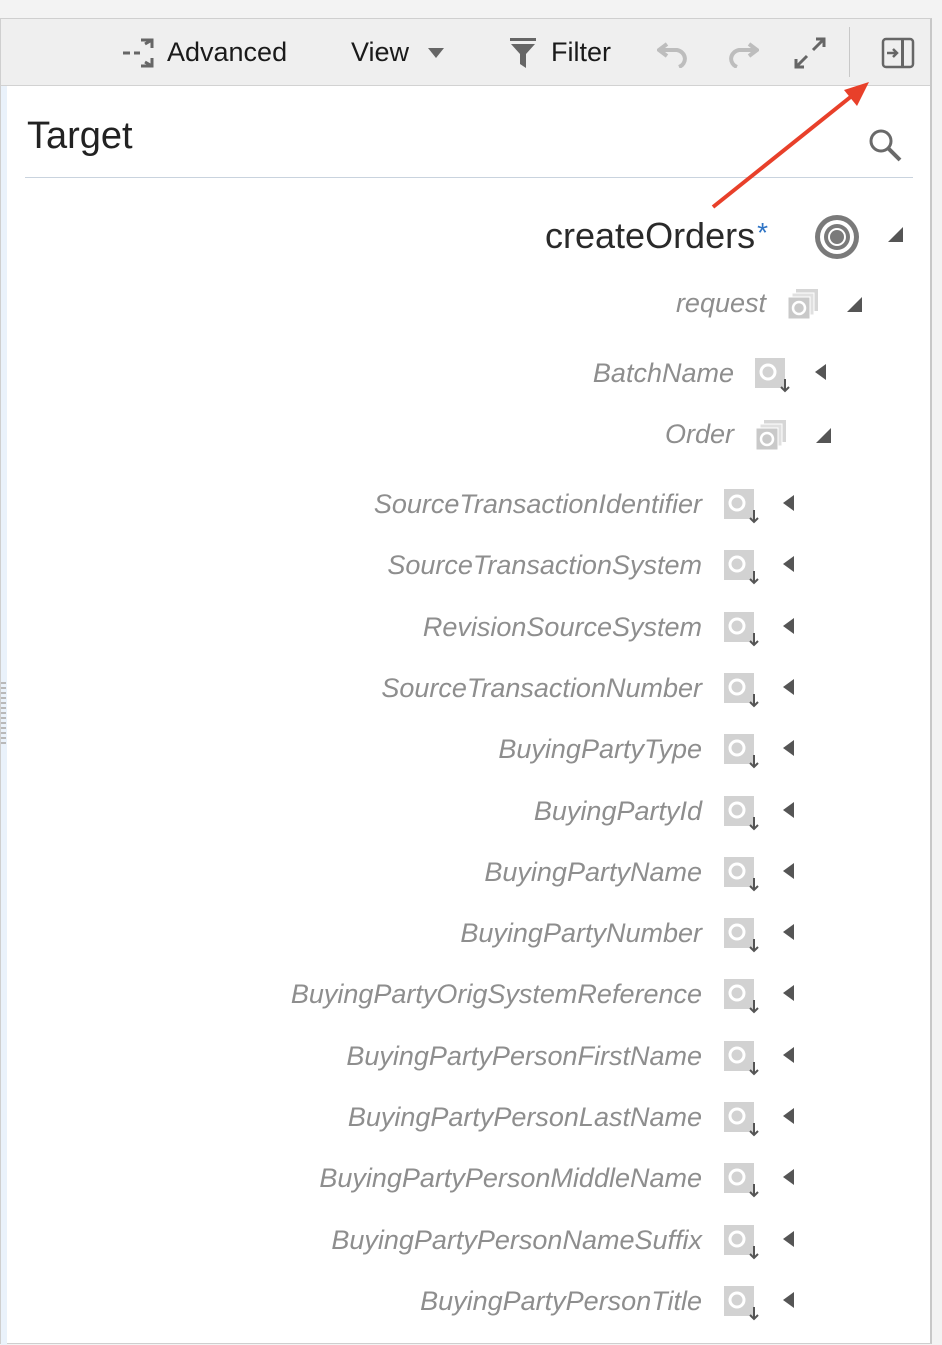  I want to click on search-button, so click(885, 147).